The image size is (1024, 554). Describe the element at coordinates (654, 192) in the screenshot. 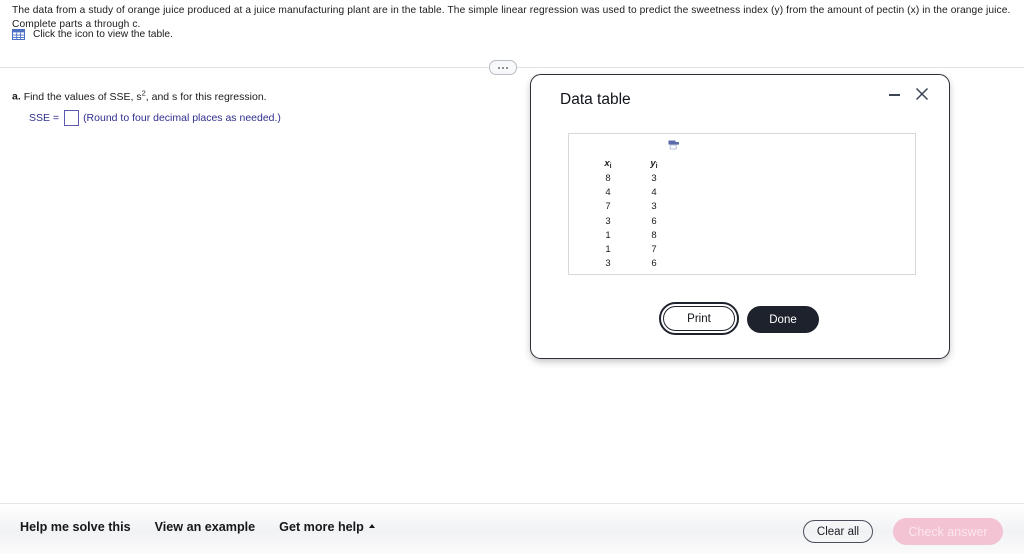

I see `cell-y: 4` at that location.